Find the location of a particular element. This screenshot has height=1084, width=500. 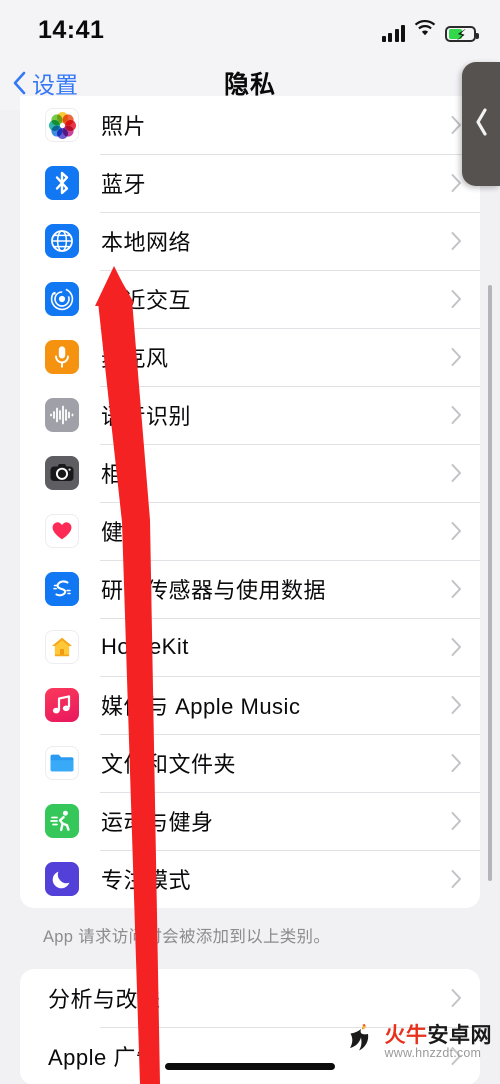

globe-icon is located at coordinates (62, 241).